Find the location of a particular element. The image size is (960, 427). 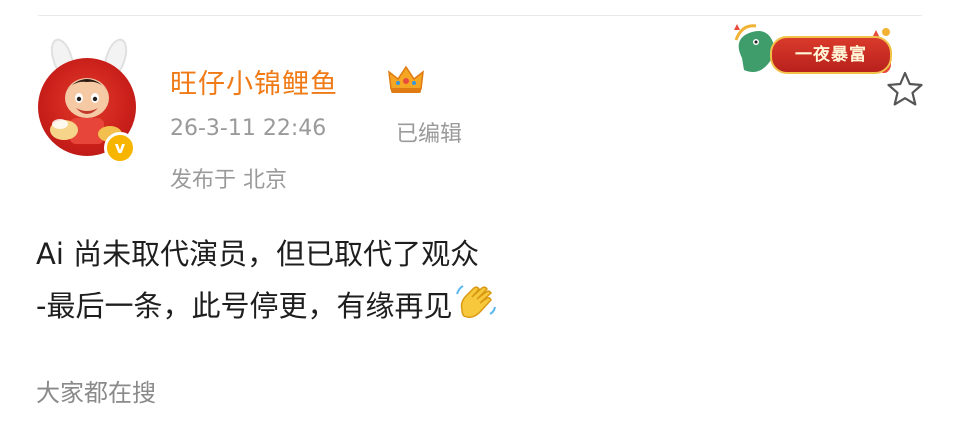

post-line-1: Ai 尚未取代演员，但已取代了观众 is located at coordinates (258, 254).